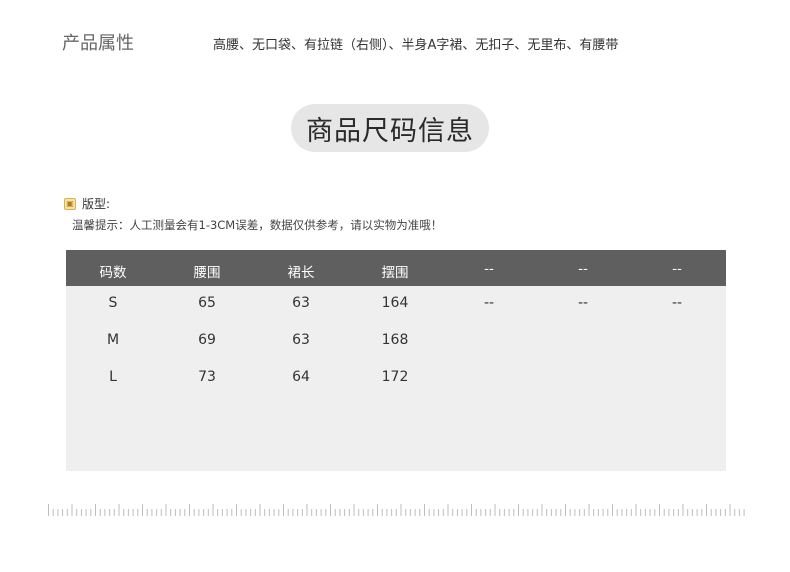  I want to click on header-cell-empty-1: --, so click(489, 269).